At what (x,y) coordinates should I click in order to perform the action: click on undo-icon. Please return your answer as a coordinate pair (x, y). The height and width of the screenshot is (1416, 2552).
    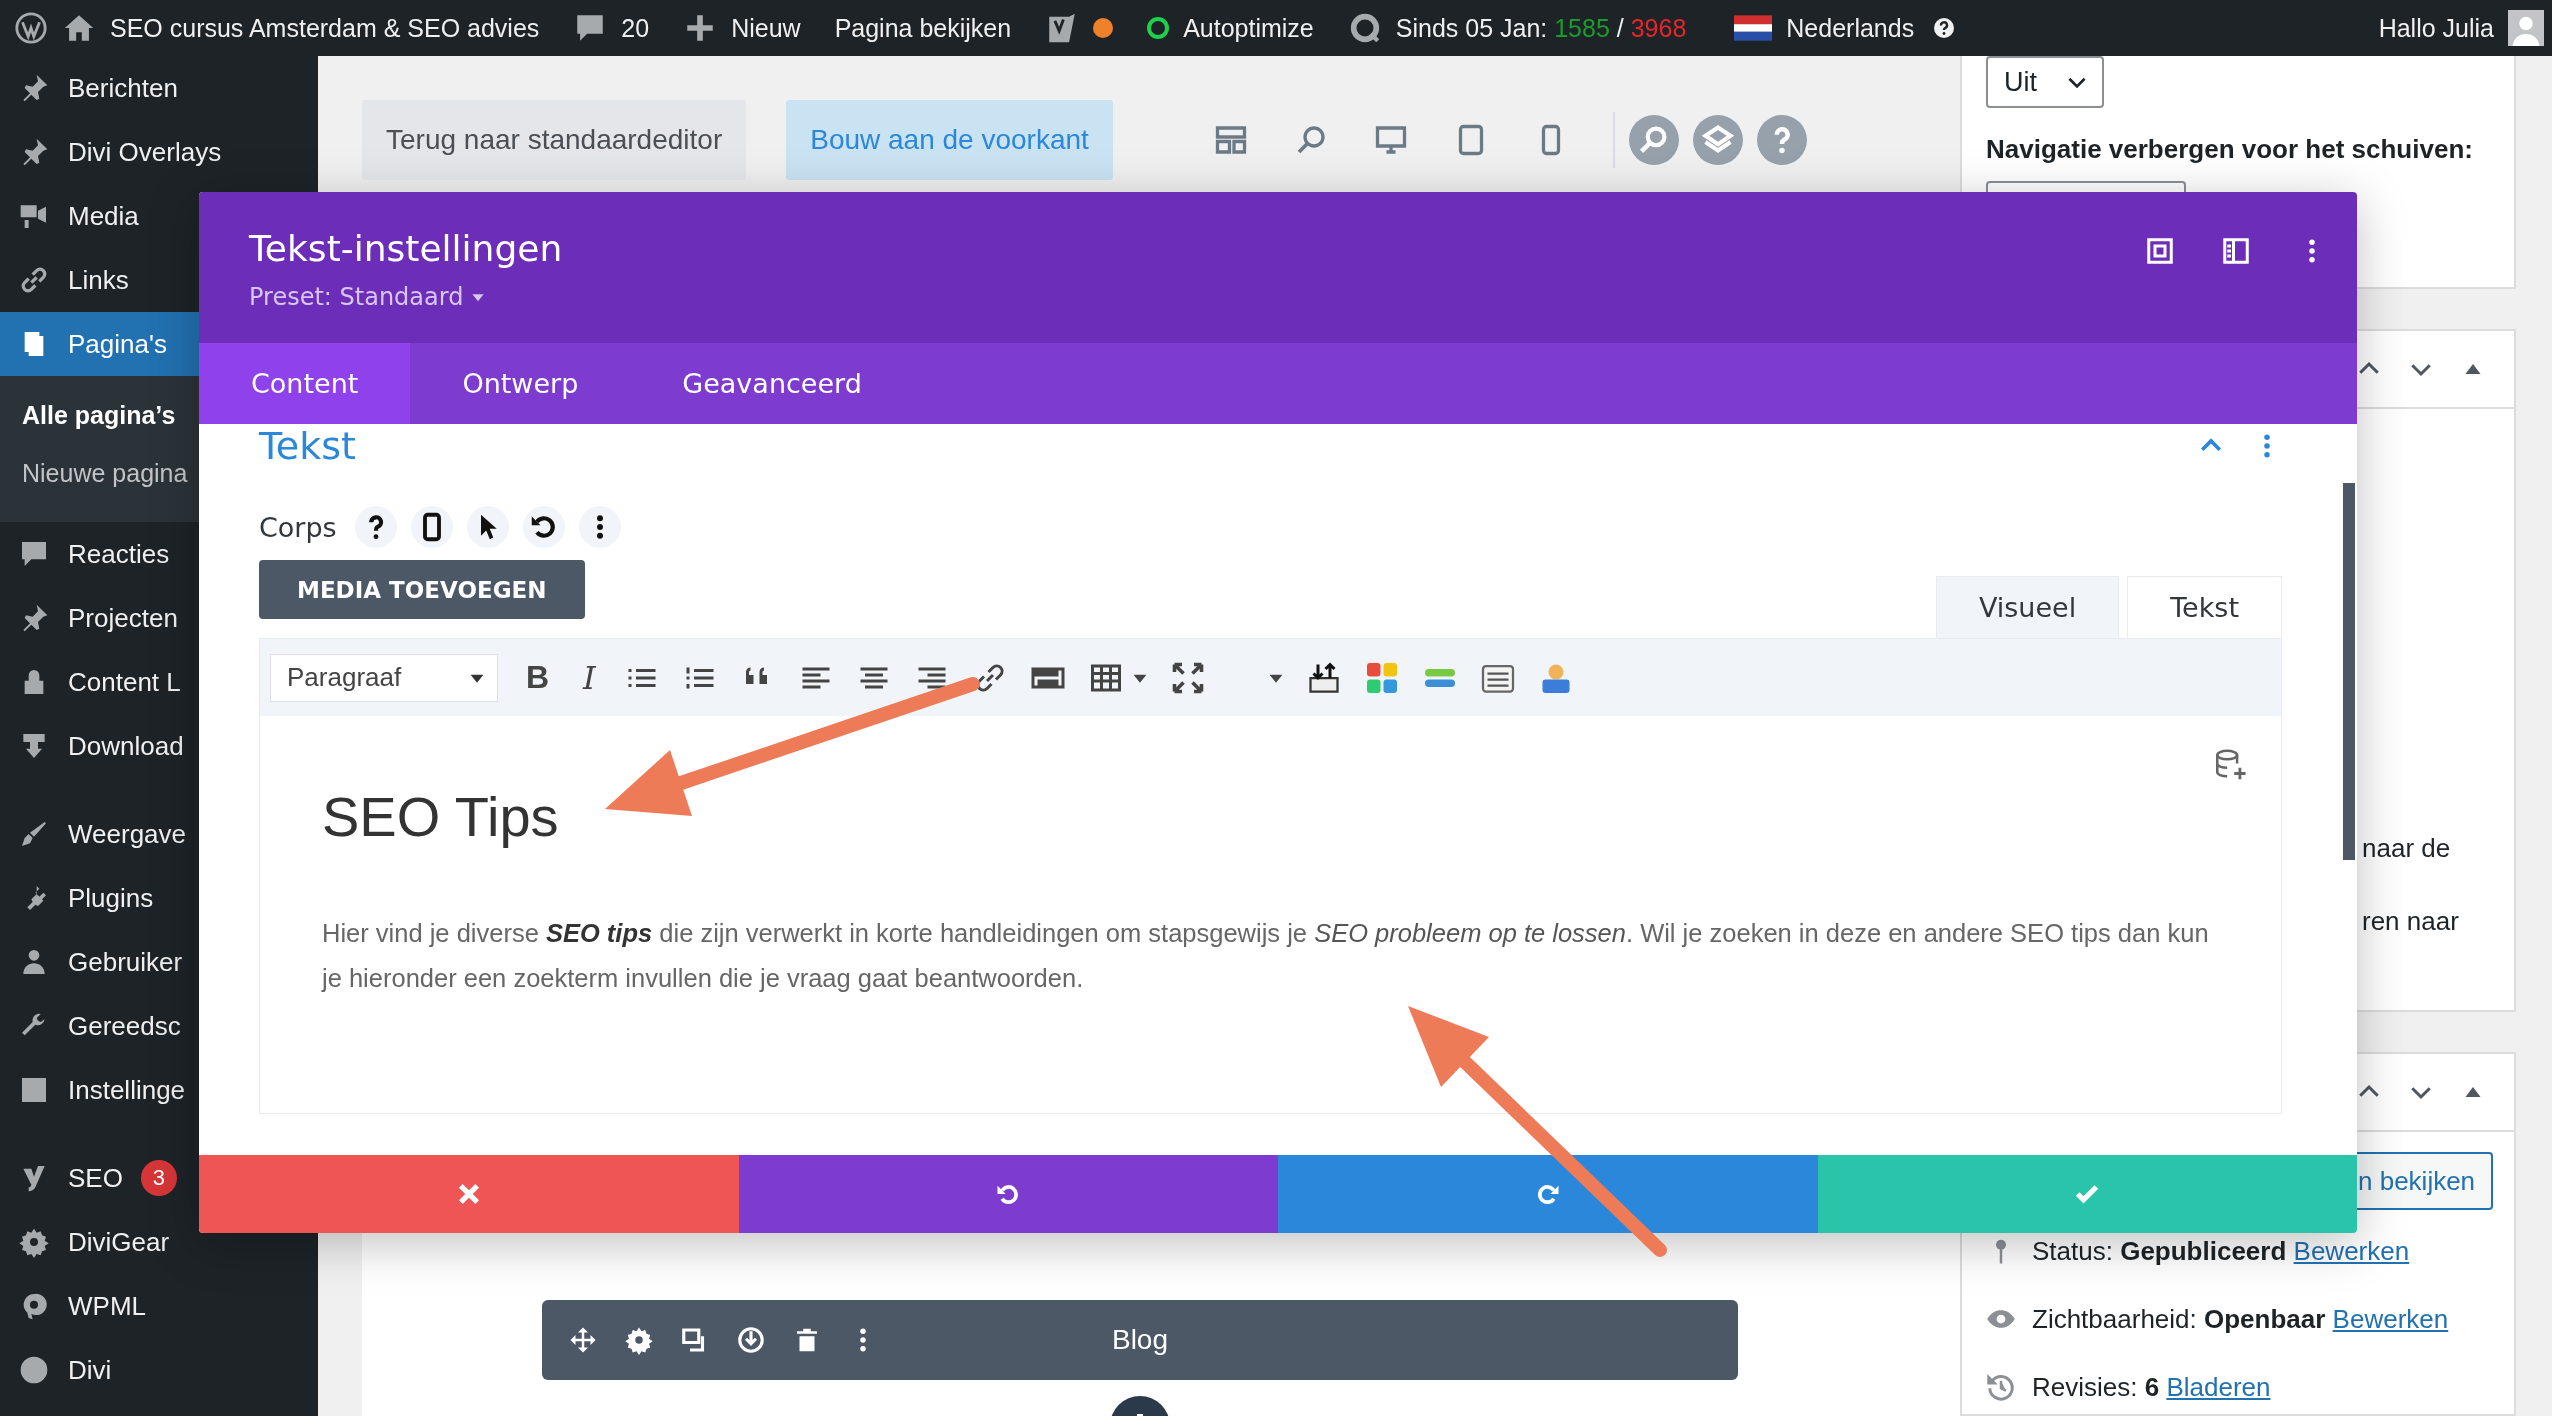
    Looking at the image, I should click on (543, 527).